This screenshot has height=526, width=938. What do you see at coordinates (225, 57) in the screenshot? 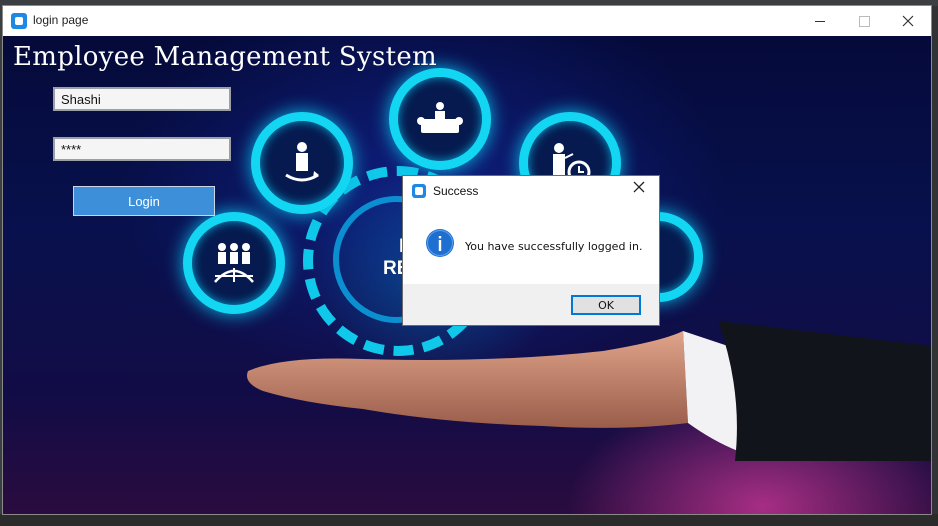
I see `app-title: Employee Management System` at bounding box center [225, 57].